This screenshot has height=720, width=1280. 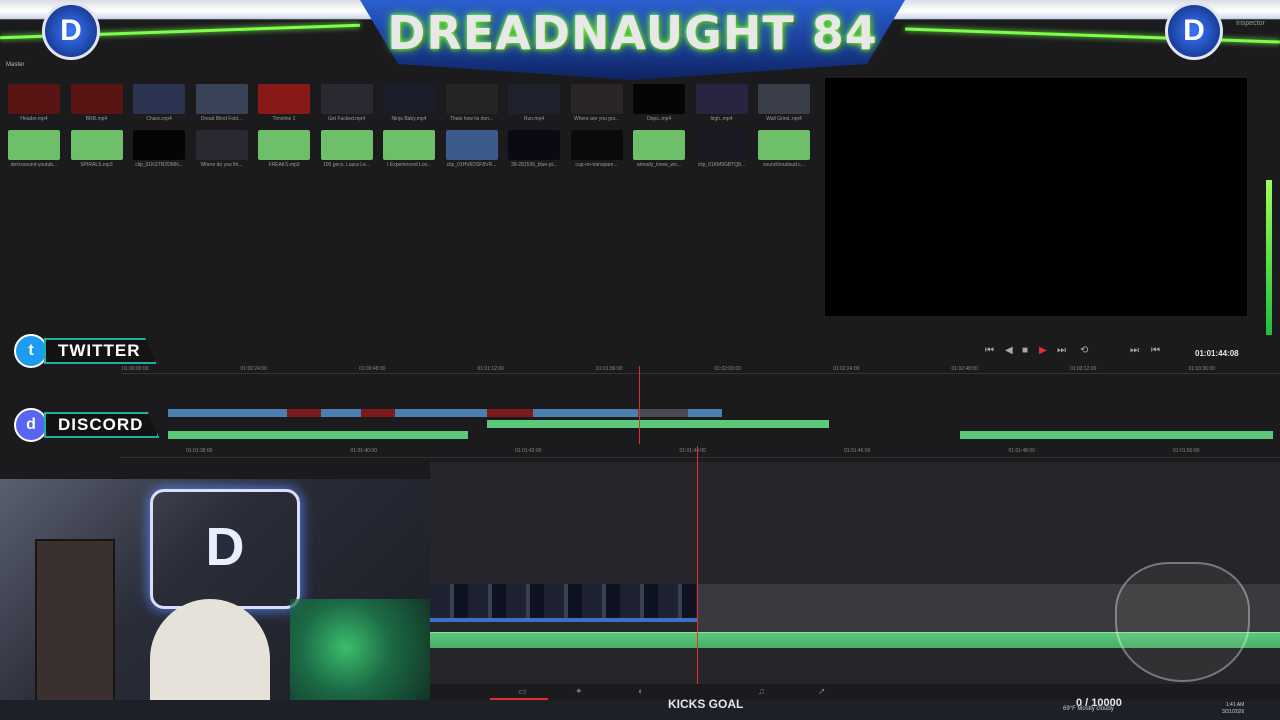 I want to click on skip-to-start-icon: ⏮, so click(x=989, y=350).